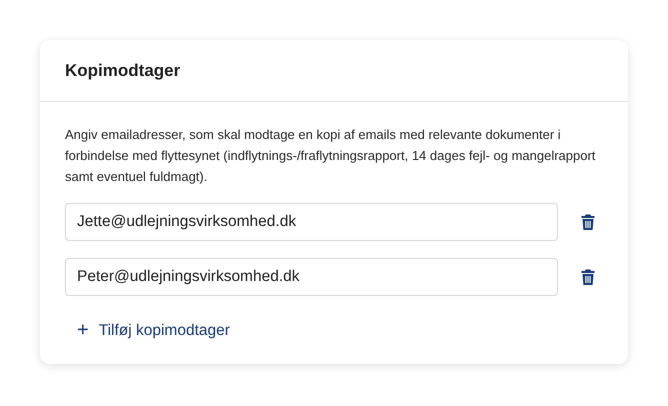 The height and width of the screenshot is (406, 668). Describe the element at coordinates (311, 277) in the screenshot. I see `email-field: Peter@udlejningsvirksomhed.dk` at that location.